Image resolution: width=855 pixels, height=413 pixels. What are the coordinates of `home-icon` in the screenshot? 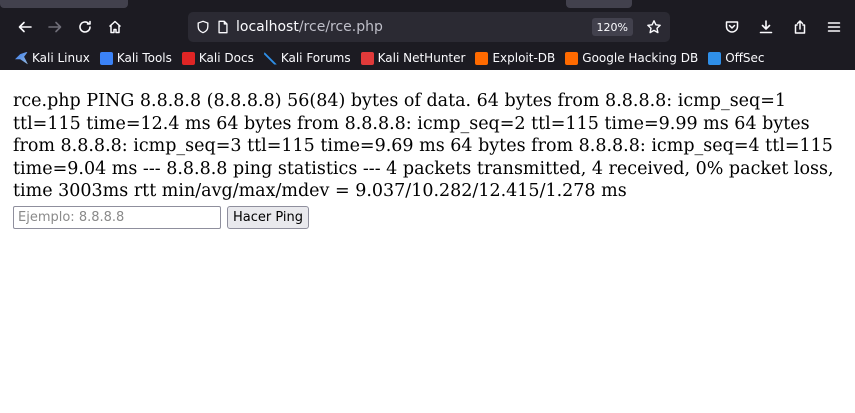 It's located at (115, 27).